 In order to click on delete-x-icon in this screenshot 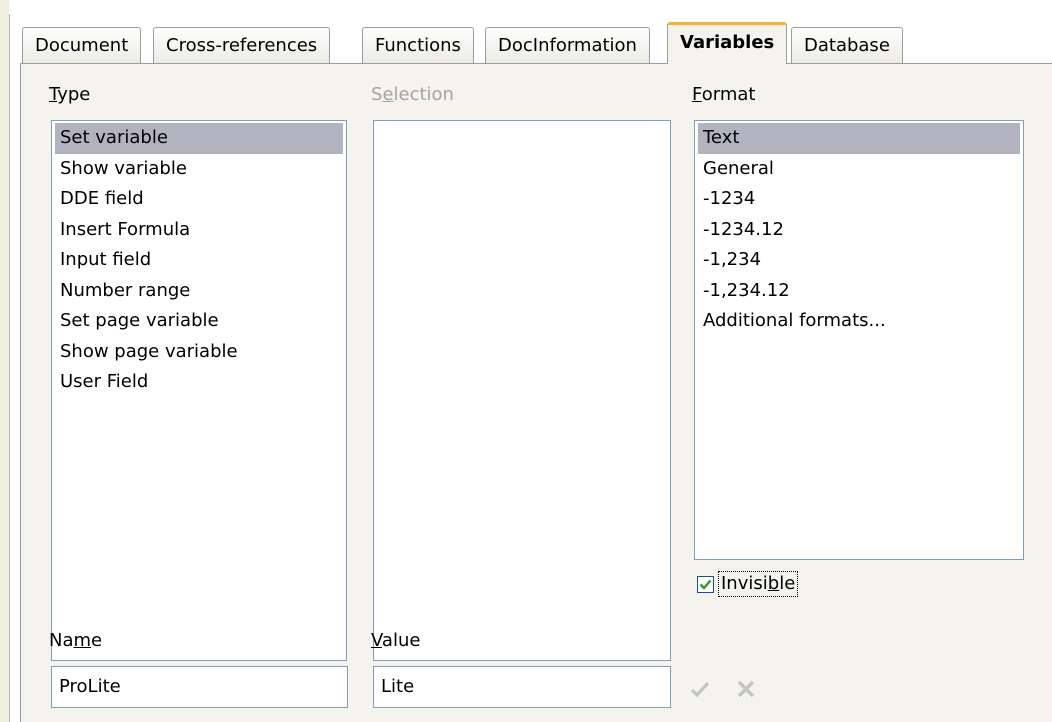, I will do `click(746, 689)`.